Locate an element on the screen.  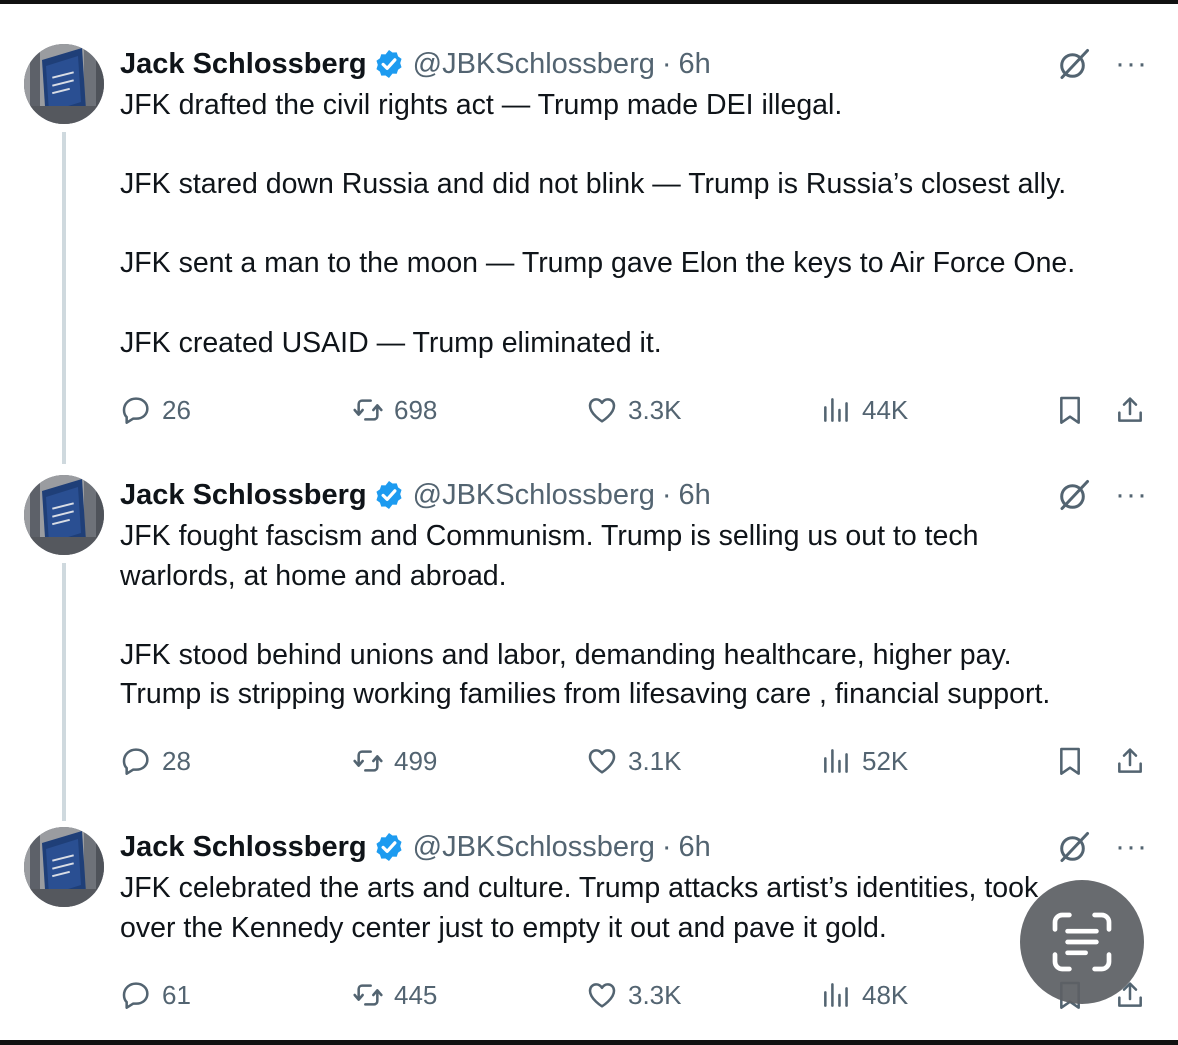
tweet-line: JFK created USAID — Trump eliminated it. is located at coordinates (391, 342).